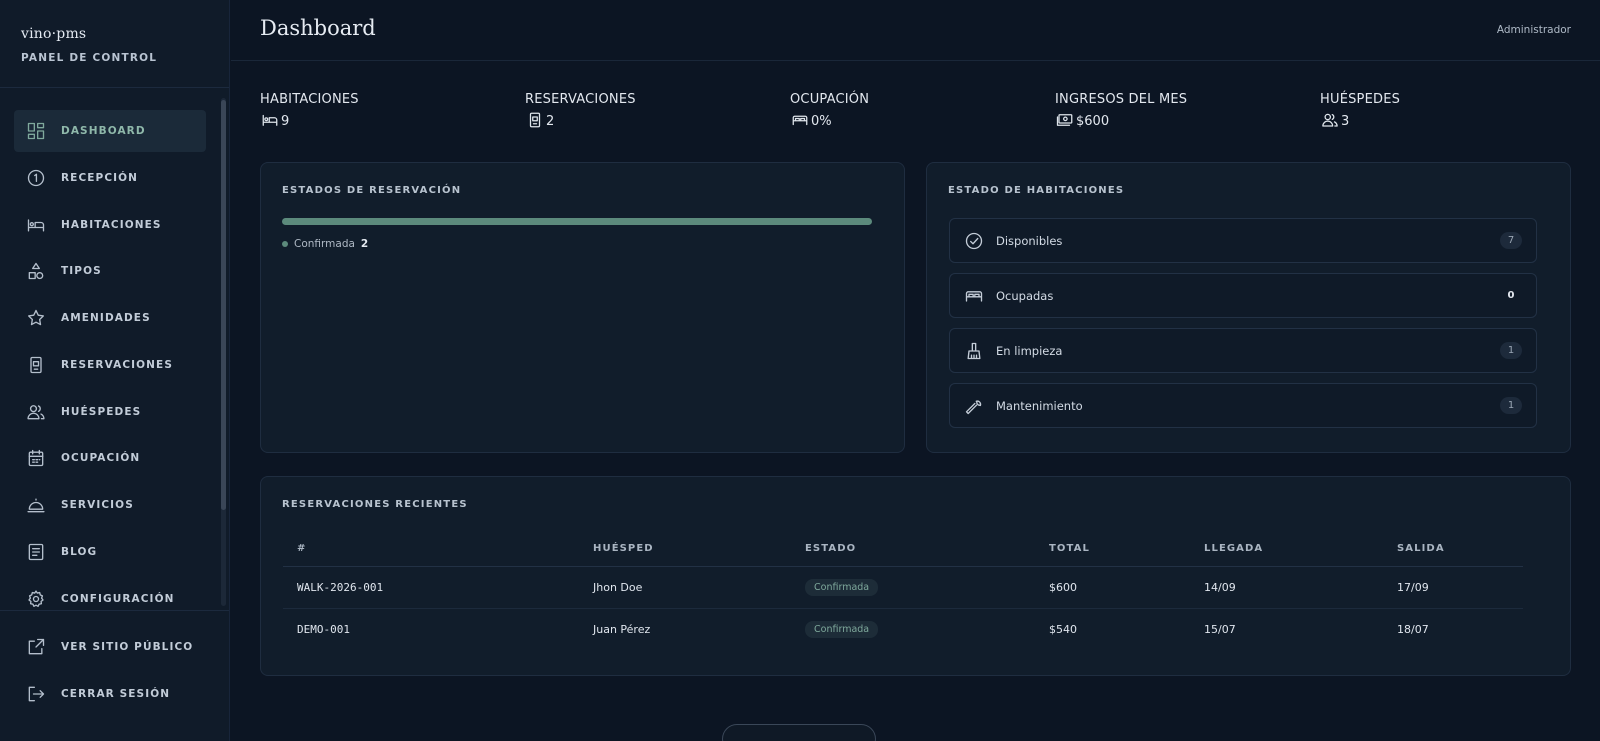  What do you see at coordinates (973, 406) in the screenshot?
I see `wrench-icon` at bounding box center [973, 406].